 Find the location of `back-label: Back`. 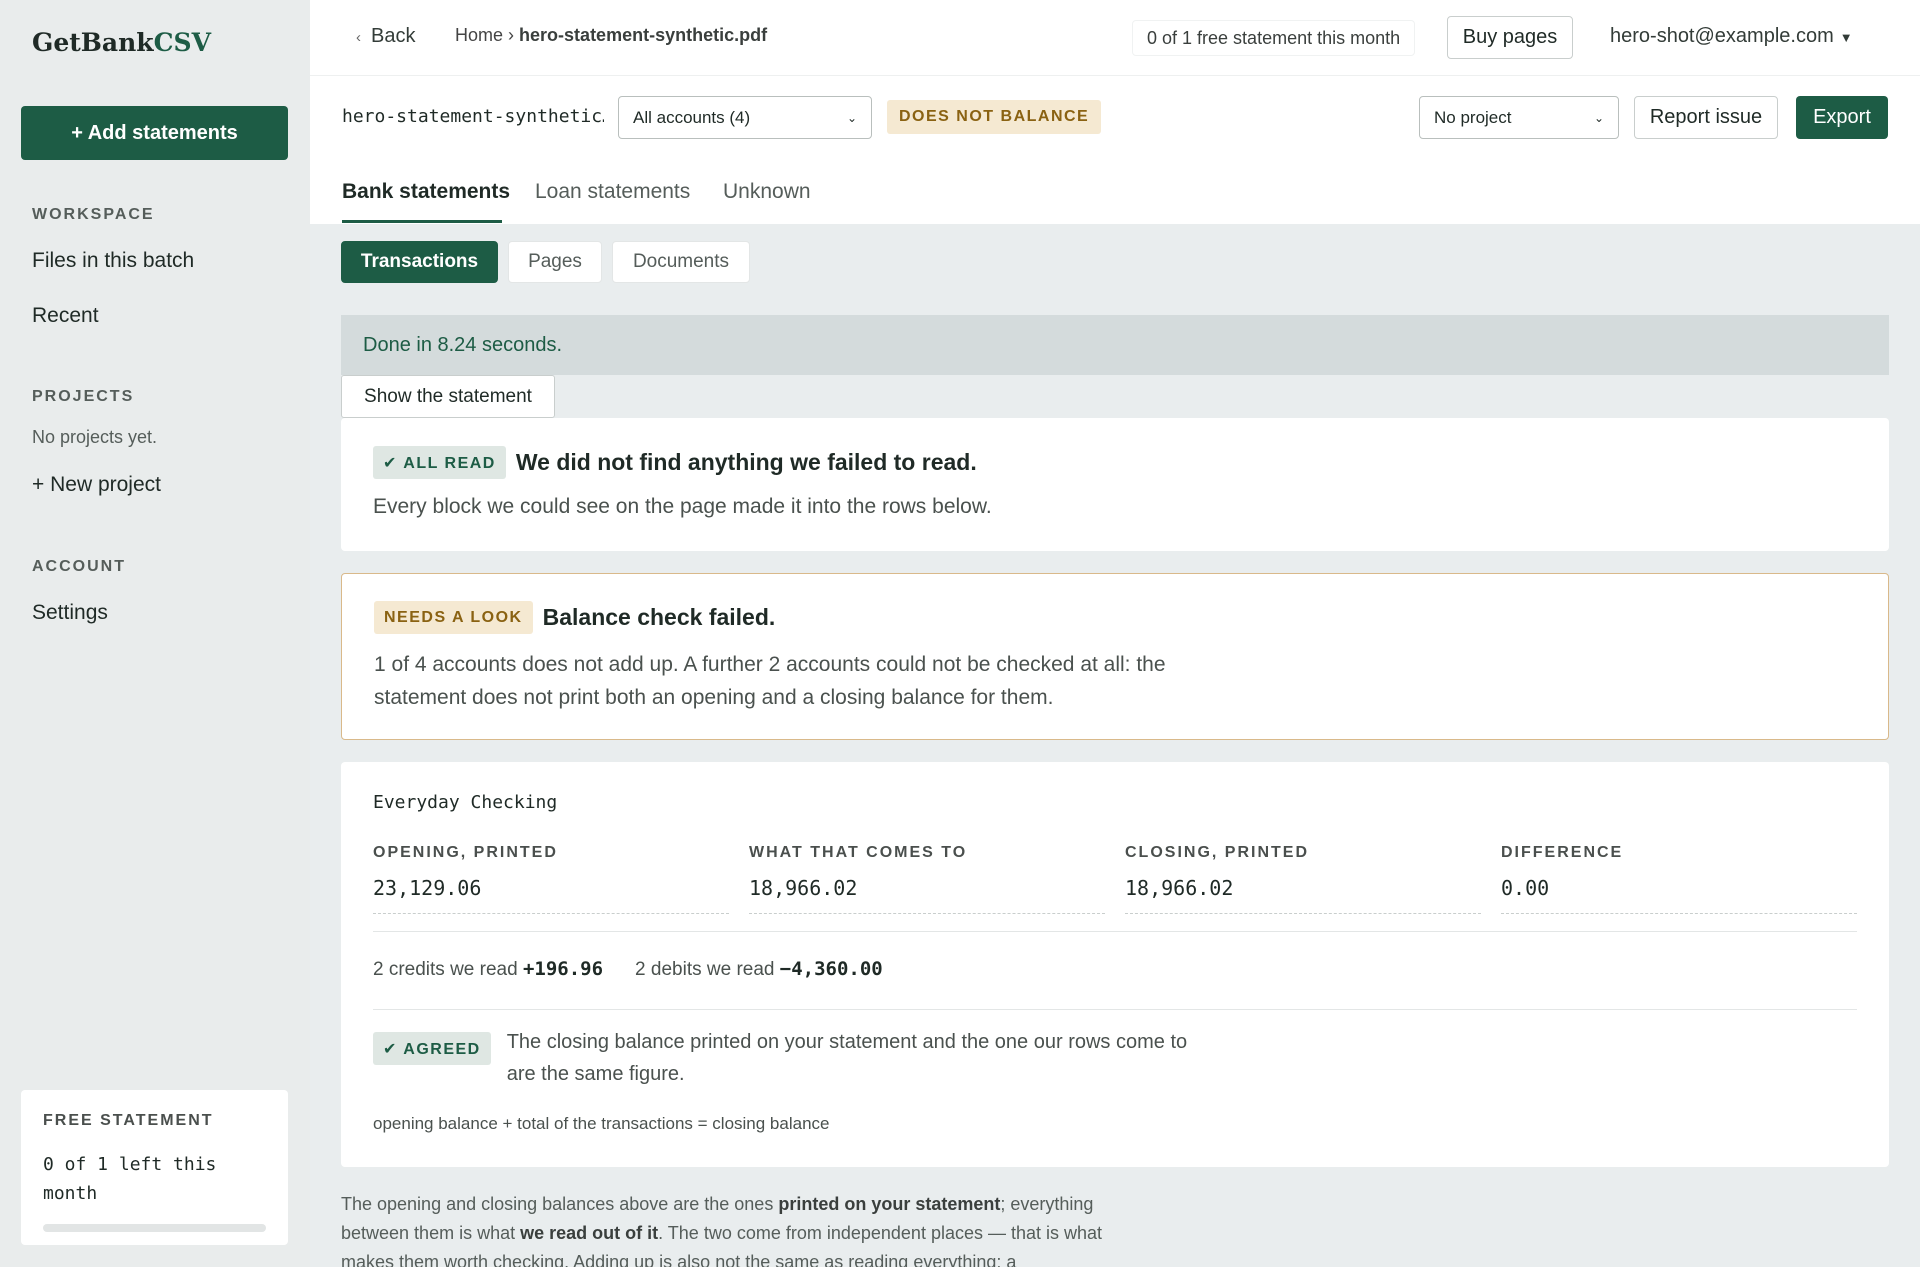

back-label: Back is located at coordinates (393, 36).